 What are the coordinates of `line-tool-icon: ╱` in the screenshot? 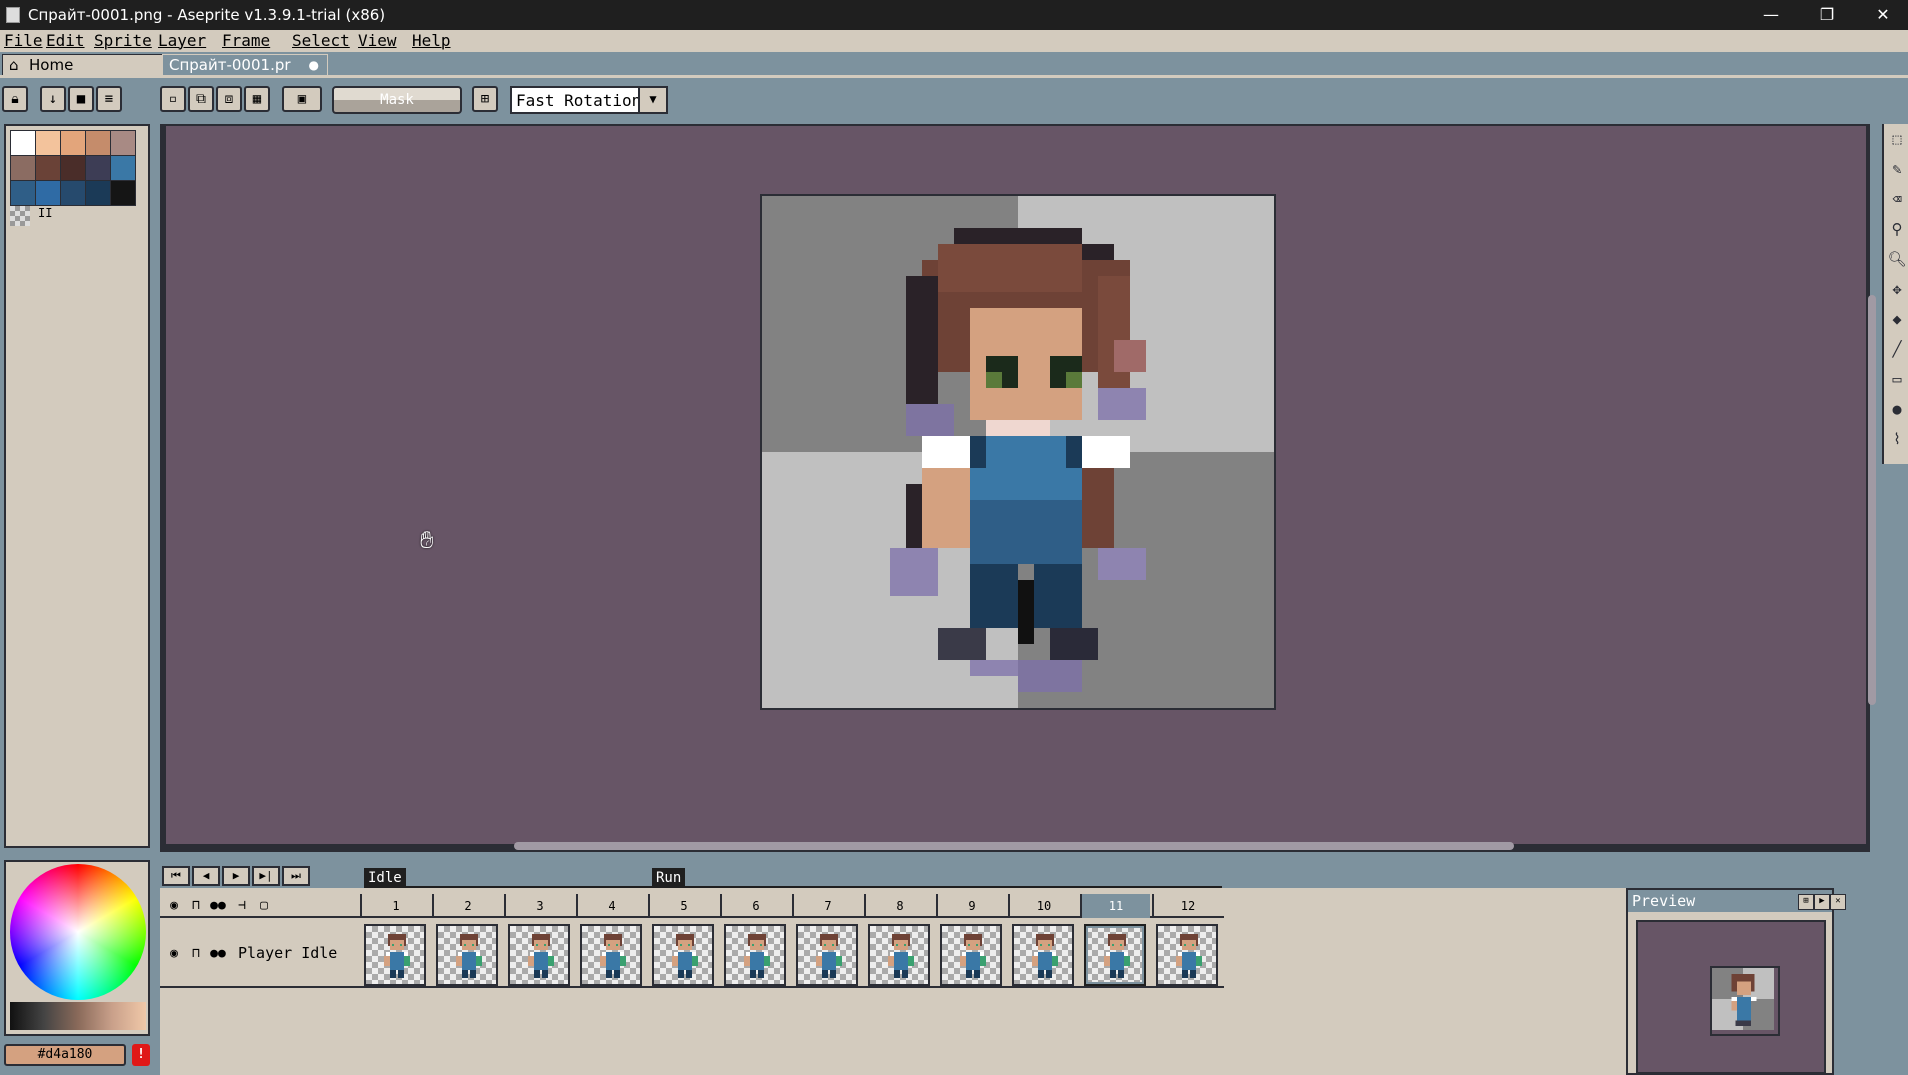 It's located at (1897, 349).